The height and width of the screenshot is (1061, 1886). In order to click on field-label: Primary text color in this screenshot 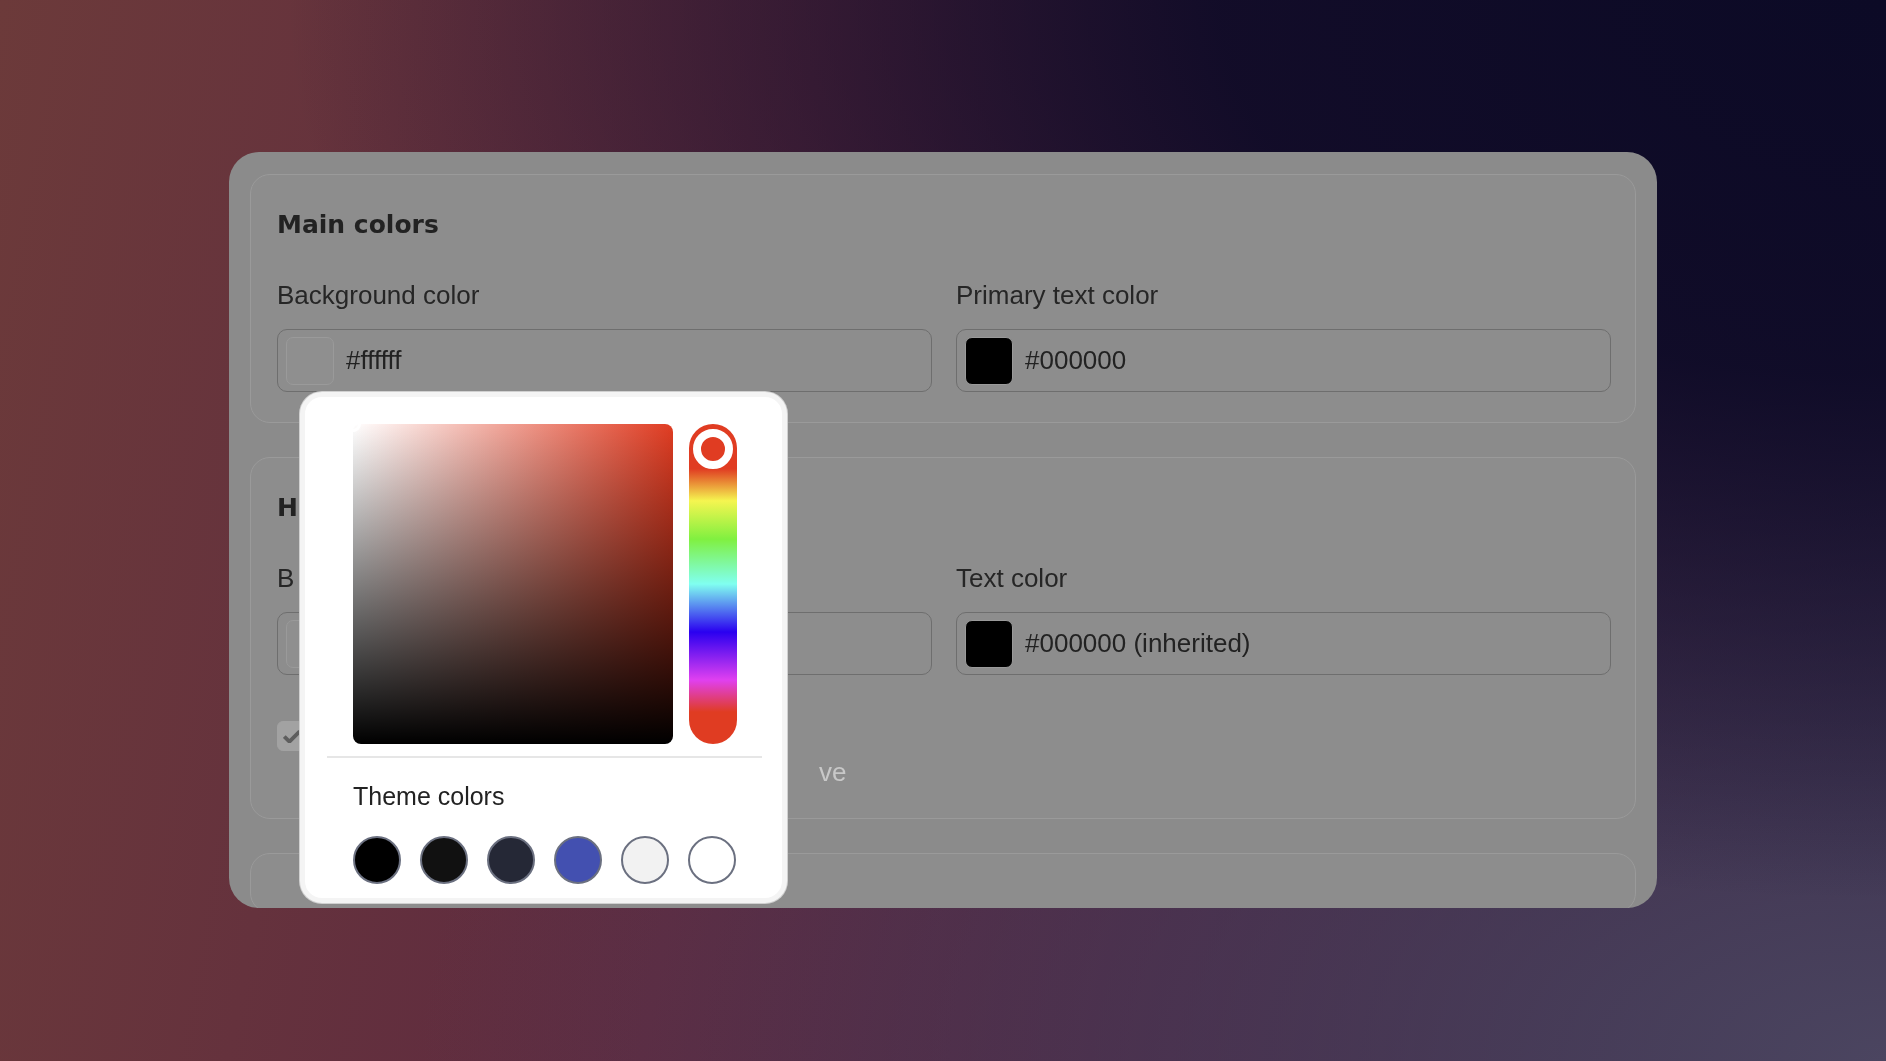, I will do `click(1058, 295)`.